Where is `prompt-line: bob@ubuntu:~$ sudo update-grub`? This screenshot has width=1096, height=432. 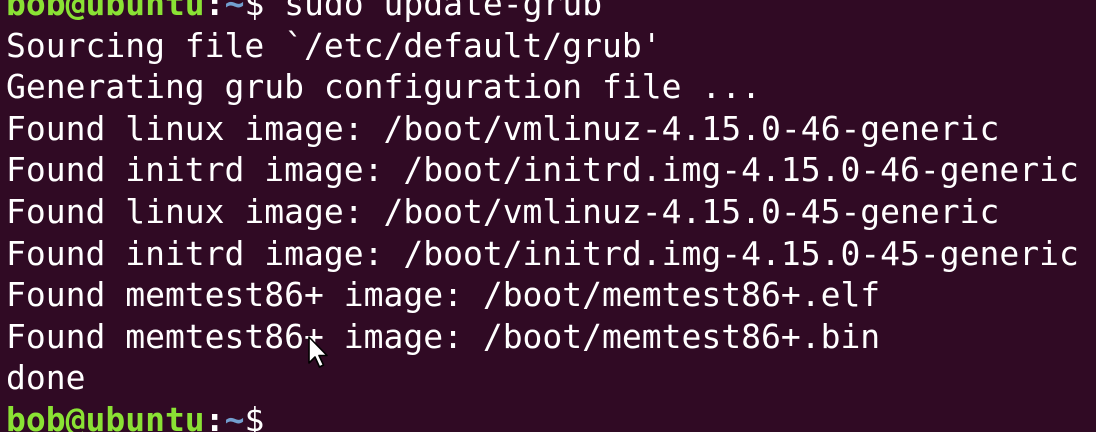 prompt-line: bob@ubuntu:~$ sudo update-grub is located at coordinates (542, 12).